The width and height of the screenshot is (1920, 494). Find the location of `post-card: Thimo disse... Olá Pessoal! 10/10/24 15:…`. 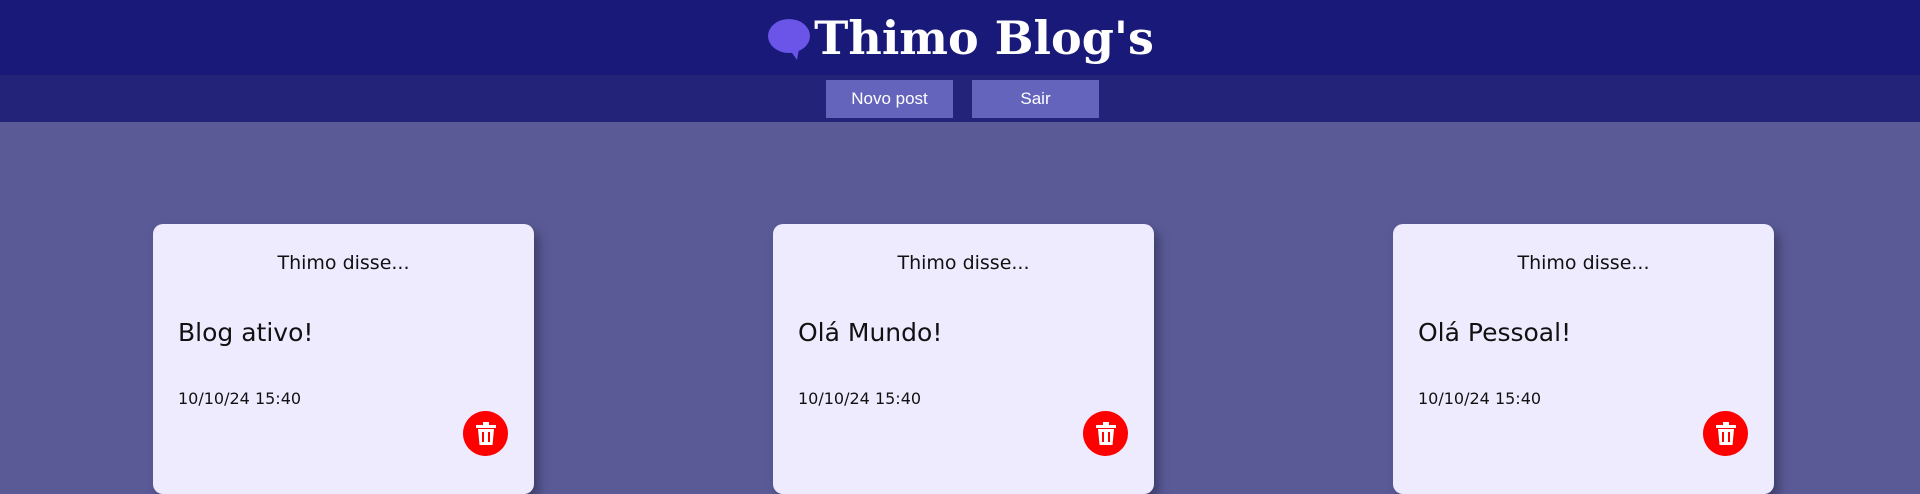

post-card: Thimo disse... Olá Pessoal! 10/10/24 15:… is located at coordinates (1583, 359).